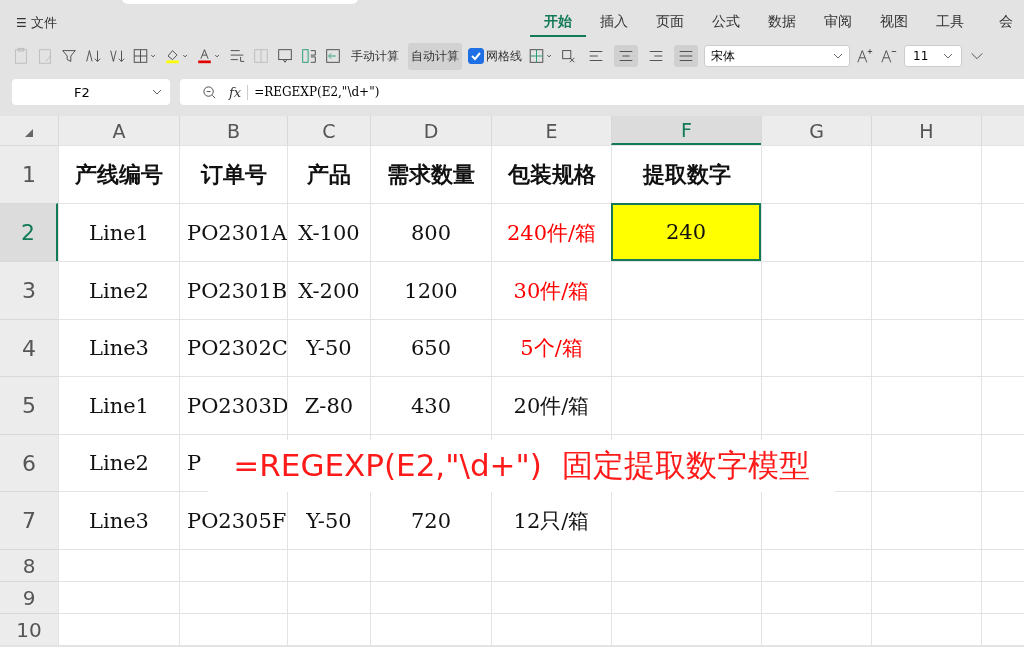 Image resolution: width=1024 pixels, height=647 pixels. I want to click on ribbon-tab: 开始, so click(558, 23).